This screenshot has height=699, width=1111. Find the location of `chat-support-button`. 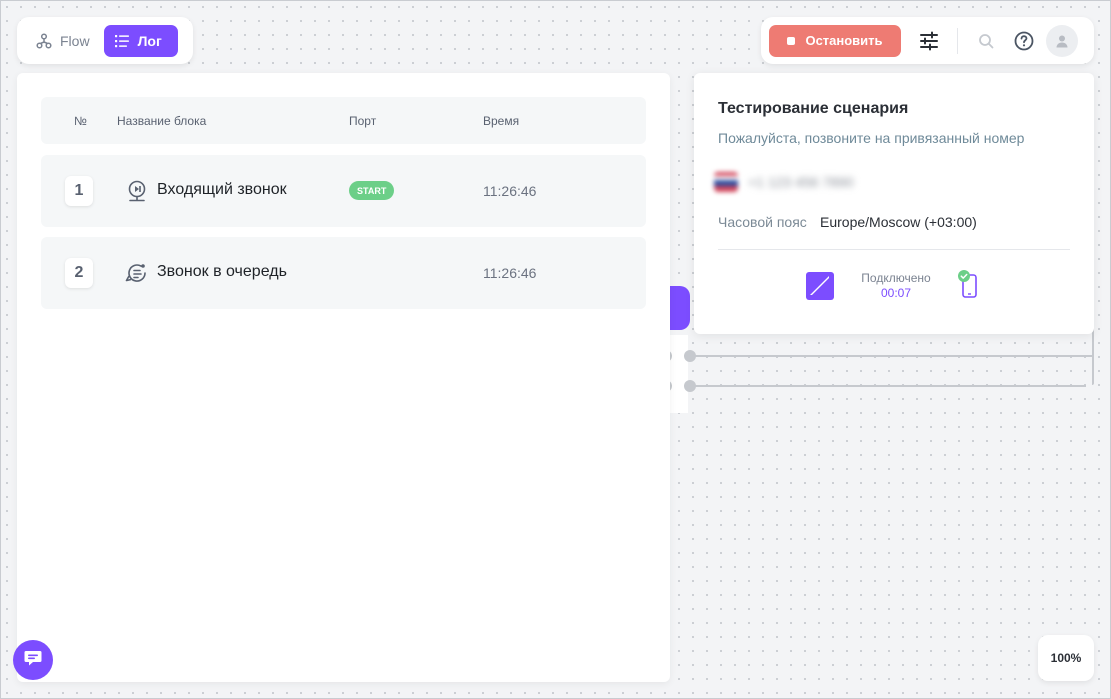

chat-support-button is located at coordinates (33, 660).